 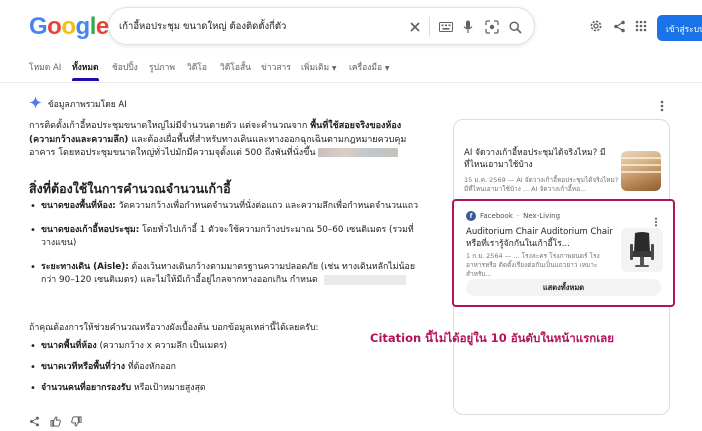 What do you see at coordinates (515, 27) in the screenshot?
I see `search-icon` at bounding box center [515, 27].